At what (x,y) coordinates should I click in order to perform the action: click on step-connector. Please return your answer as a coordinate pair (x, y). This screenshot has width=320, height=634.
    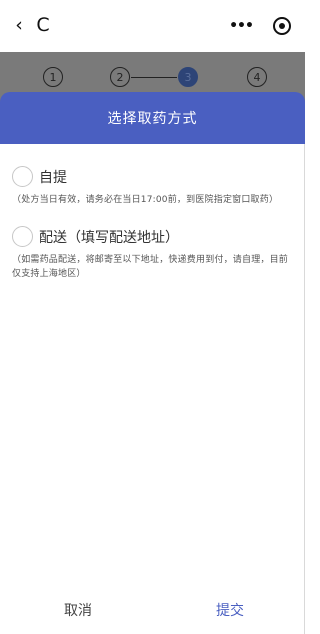
    Looking at the image, I should click on (154, 77).